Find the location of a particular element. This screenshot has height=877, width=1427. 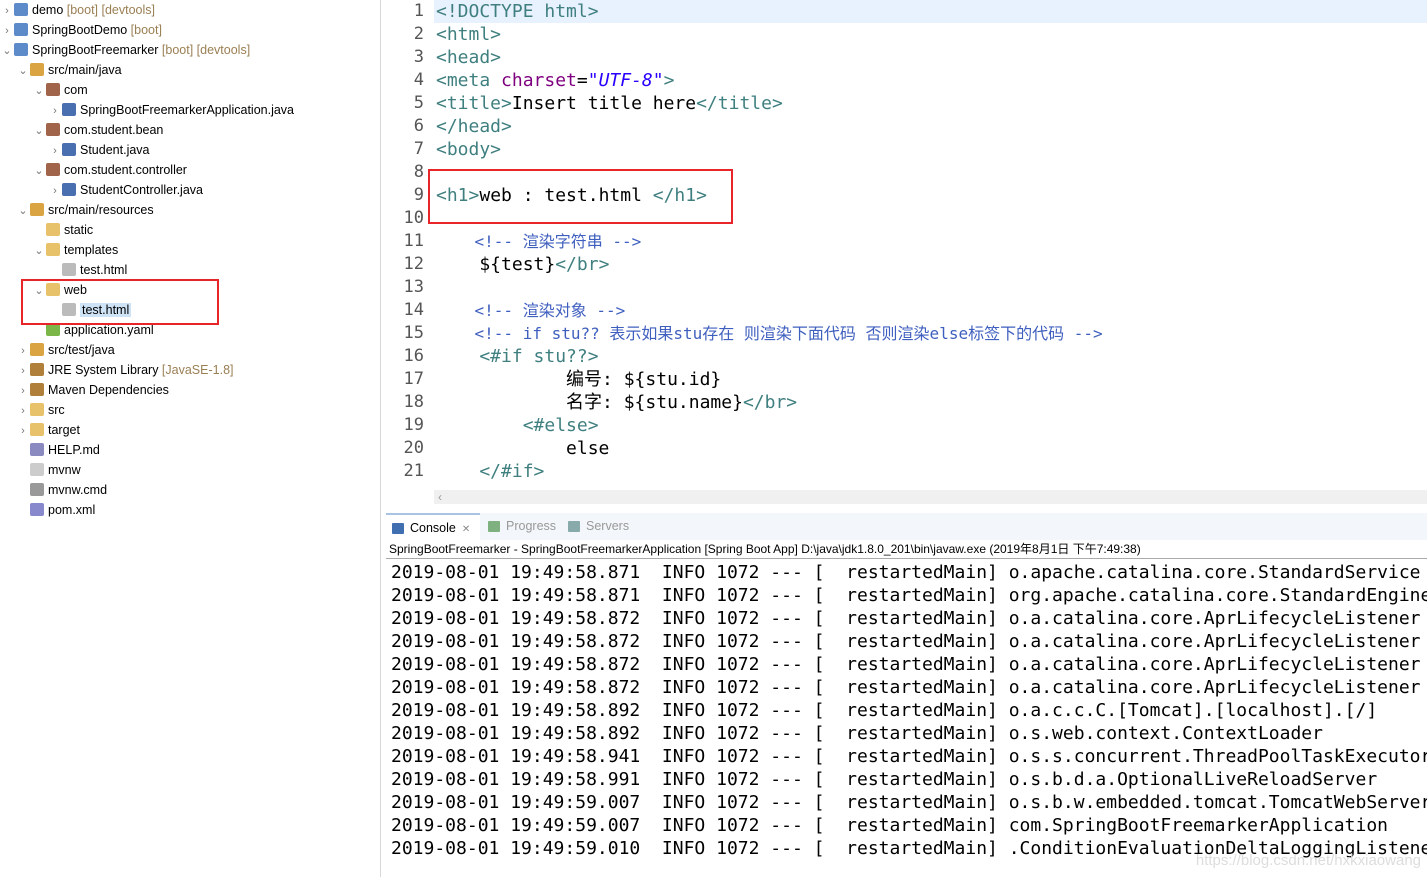

md-file-icon is located at coordinates (37, 449).